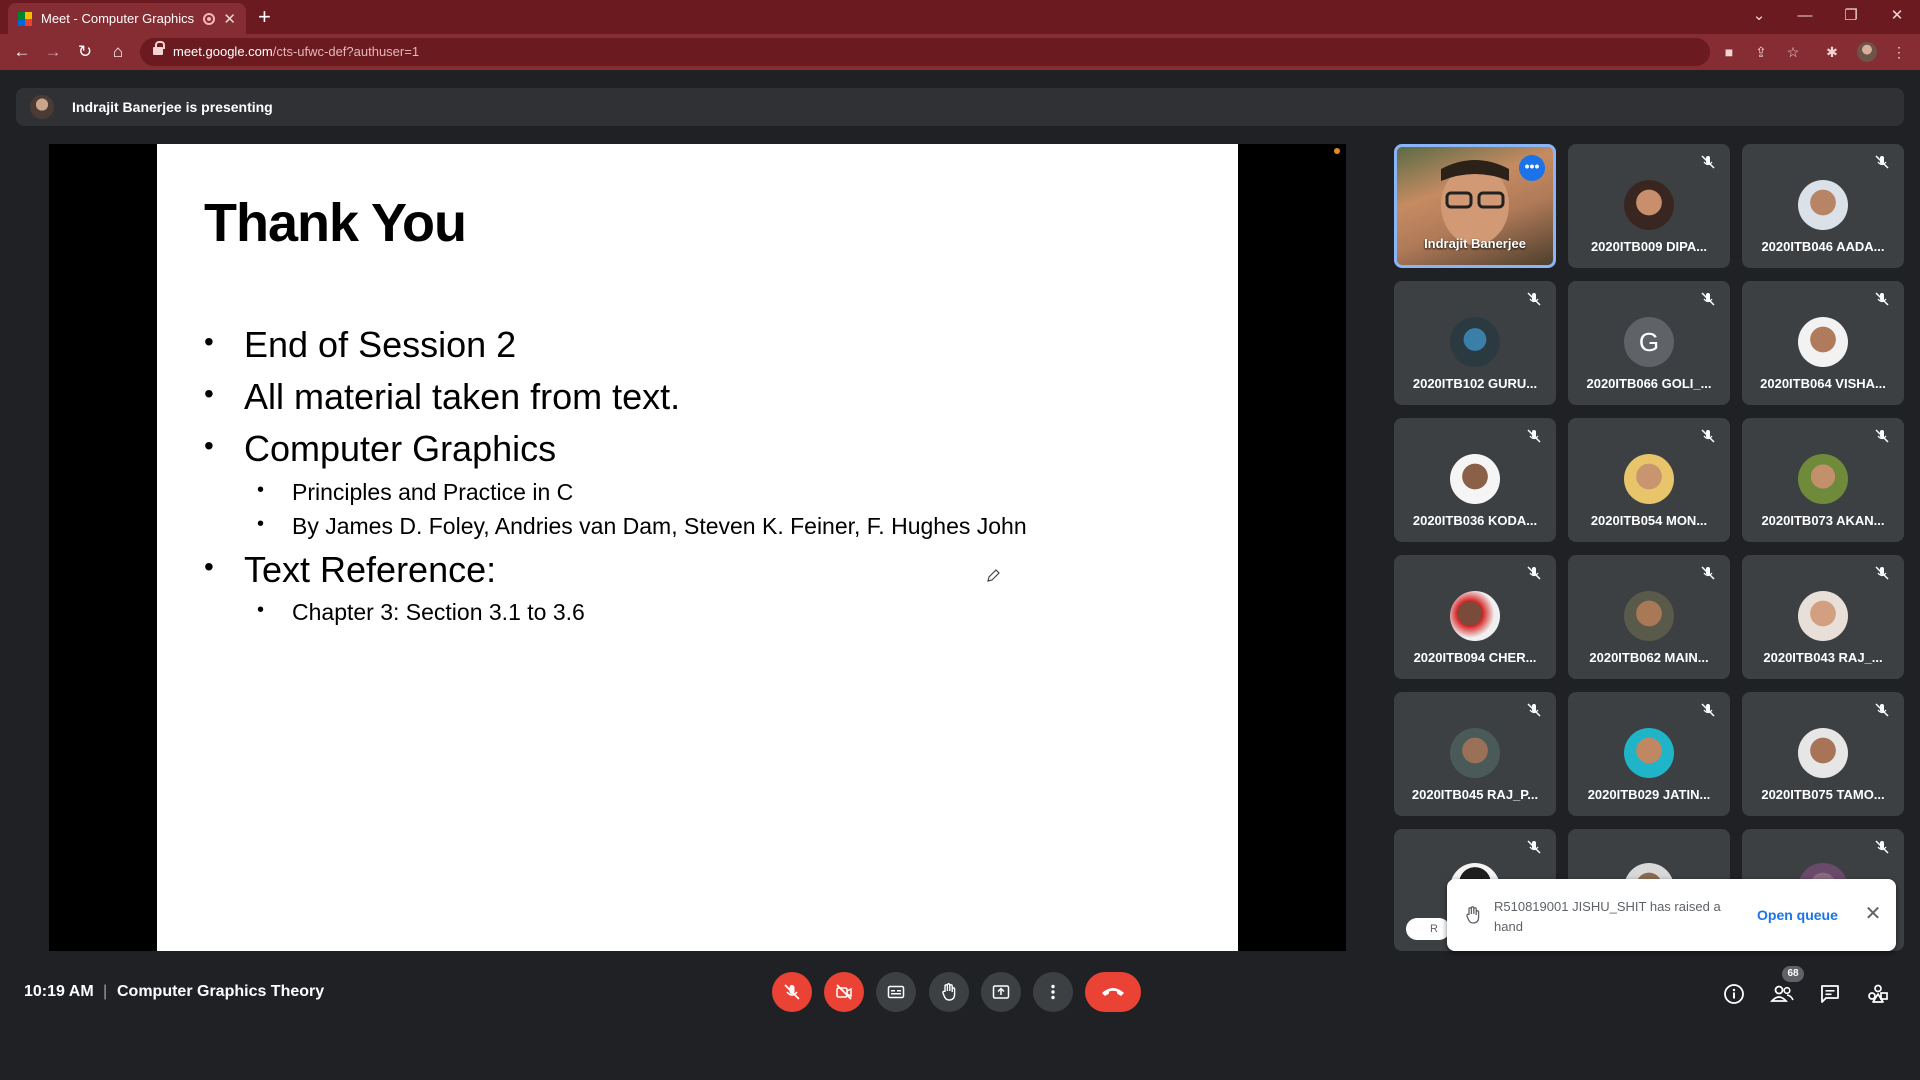 The height and width of the screenshot is (1080, 1920). What do you see at coordinates (1867, 52) in the screenshot?
I see `profile-avatar` at bounding box center [1867, 52].